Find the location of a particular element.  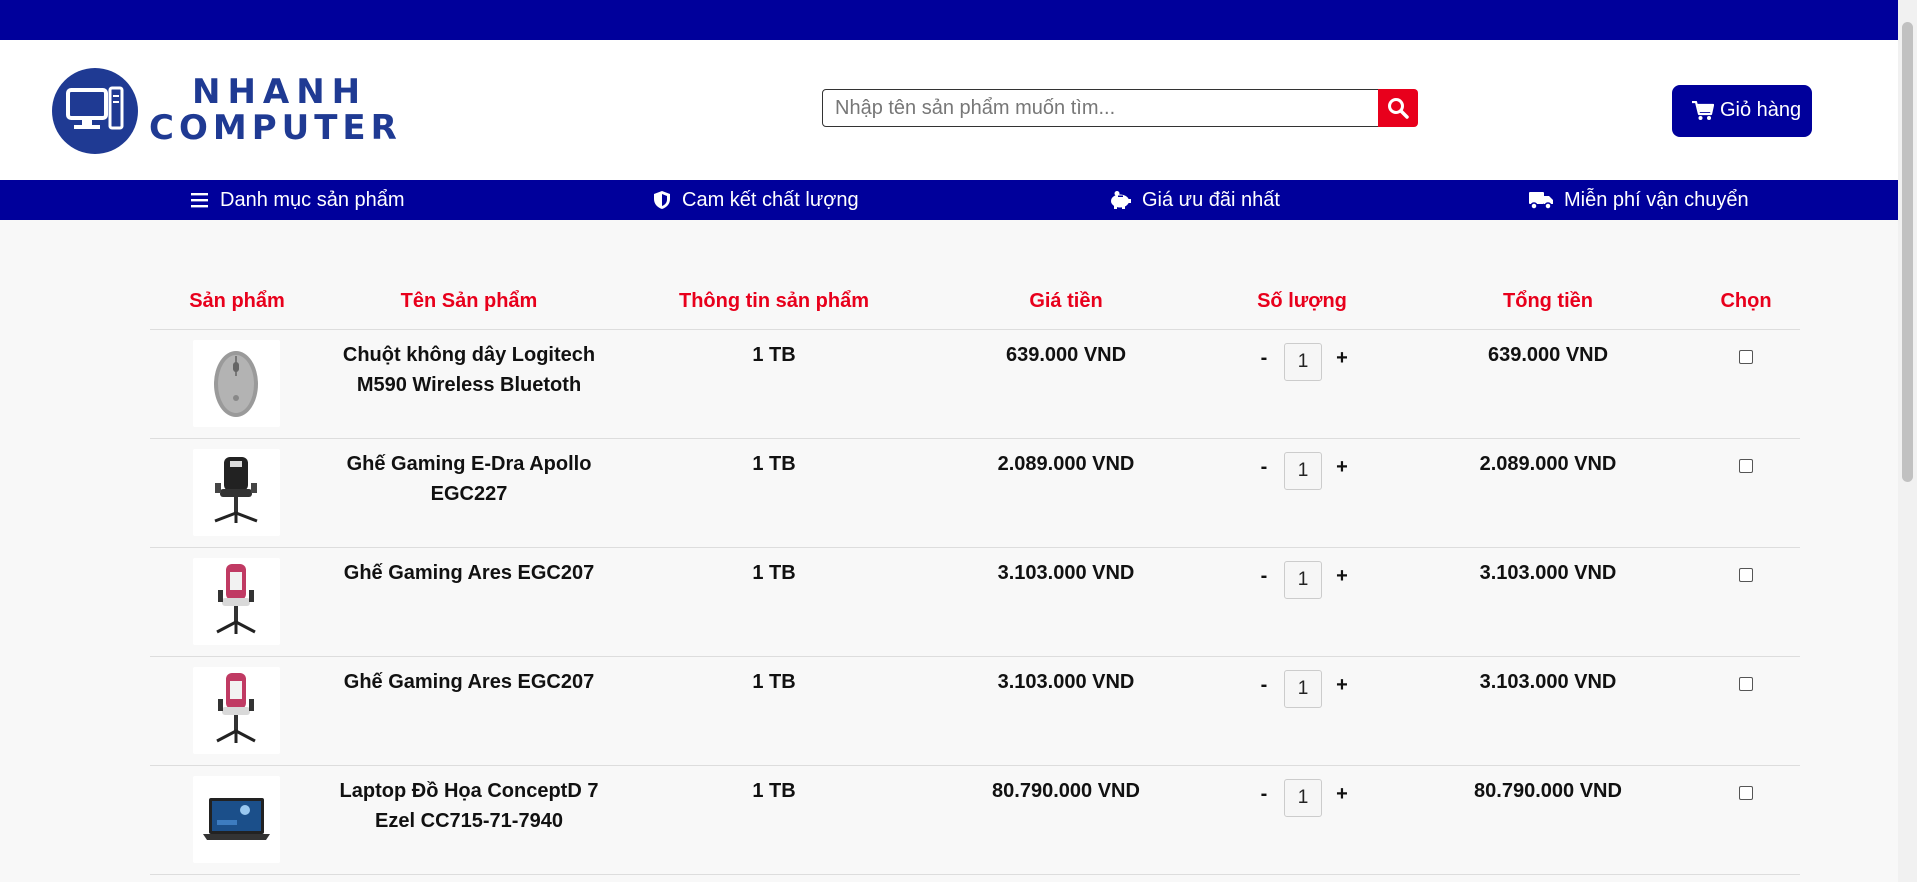

product-price: 639.000 VND is located at coordinates (1066, 355).